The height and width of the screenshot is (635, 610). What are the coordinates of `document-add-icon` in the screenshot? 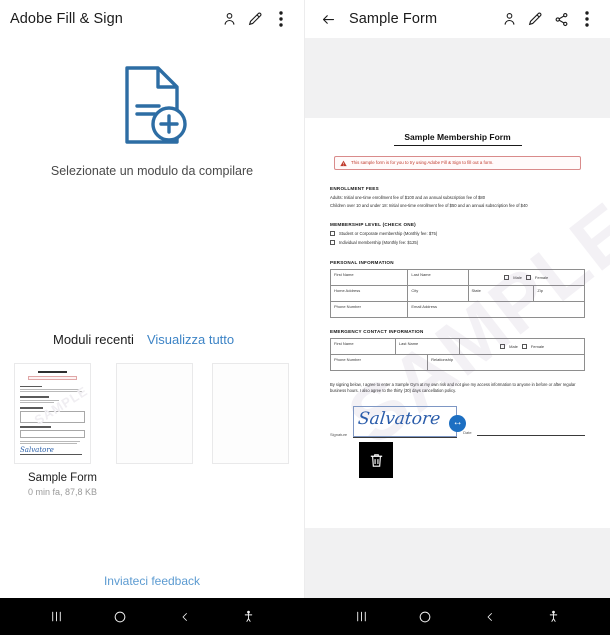 It's located at (152, 105).